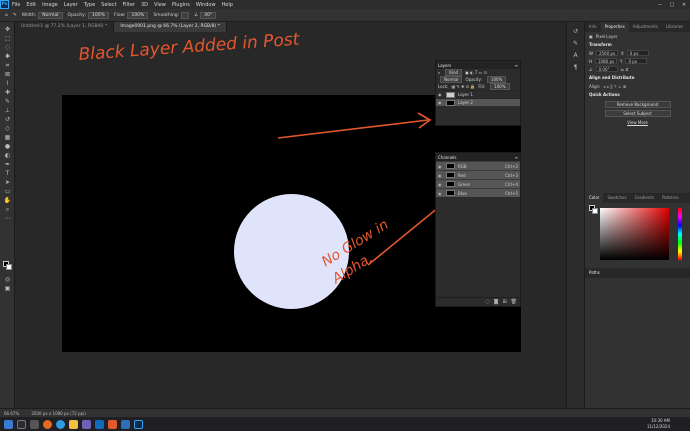 Image resolution: width=690 pixels, height=431 pixels. What do you see at coordinates (637, 44) in the screenshot?
I see `transform-section-title: Transform` at bounding box center [637, 44].